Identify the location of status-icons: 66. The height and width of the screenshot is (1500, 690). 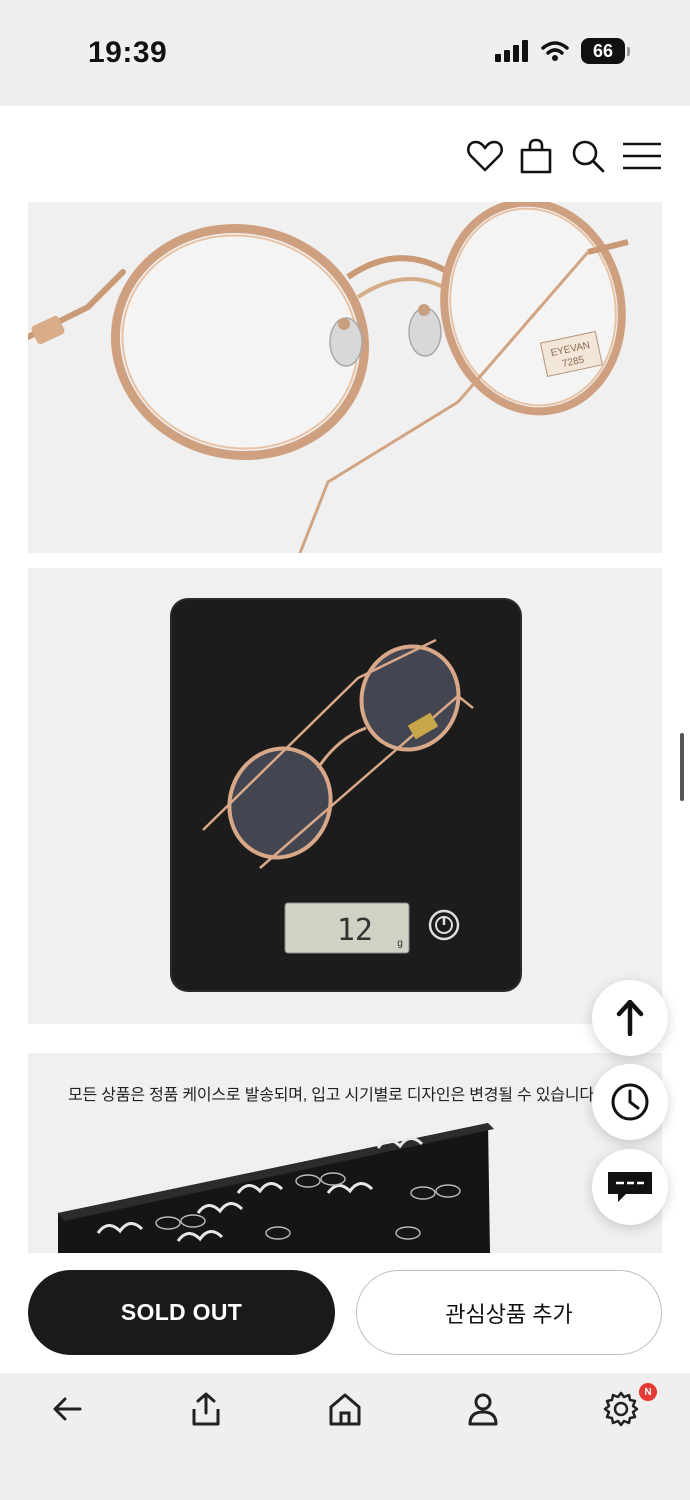
(562, 51).